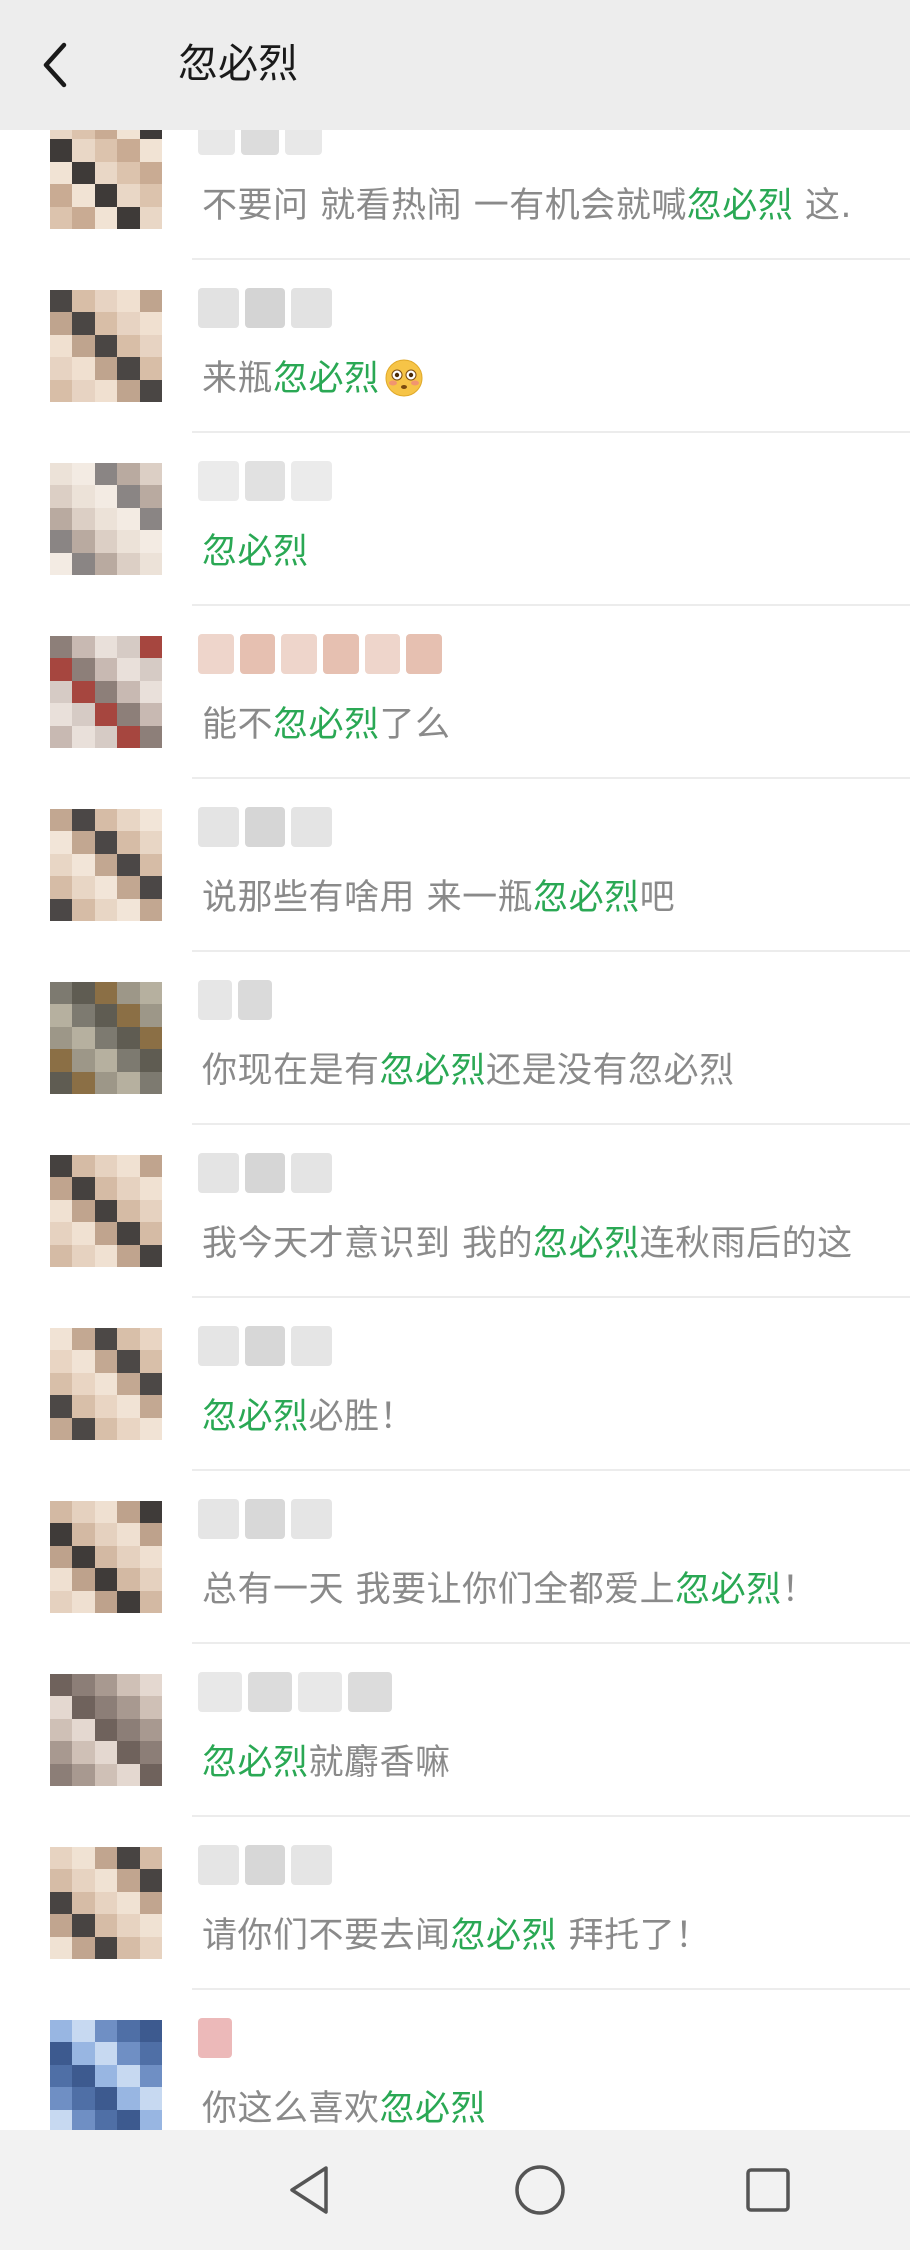  I want to click on comment-row: 我今天才意识到 我的忽必烈连秋雨后的这, so click(455, 1211).